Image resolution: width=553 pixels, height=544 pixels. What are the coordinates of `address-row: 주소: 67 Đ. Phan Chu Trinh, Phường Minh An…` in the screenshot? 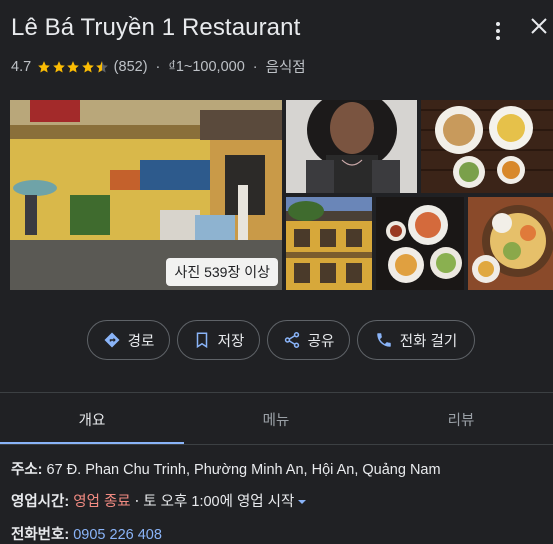 It's located at (226, 468).